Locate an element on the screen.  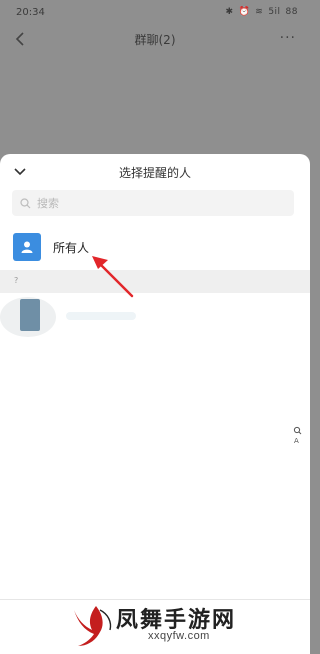
index-search-icon: A is located at coordinates (297, 436).